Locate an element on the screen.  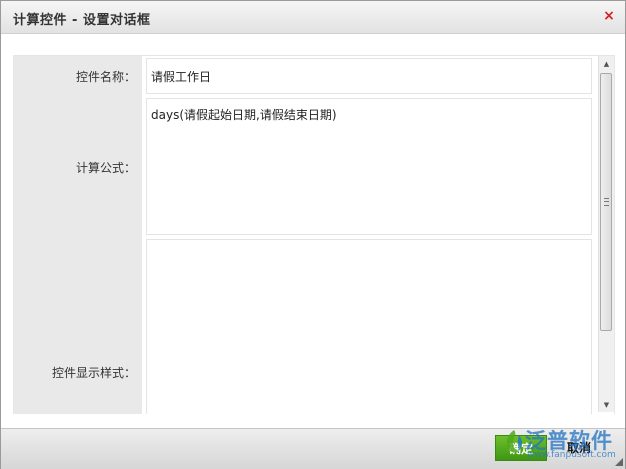
grip-icon is located at coordinates (606, 202).